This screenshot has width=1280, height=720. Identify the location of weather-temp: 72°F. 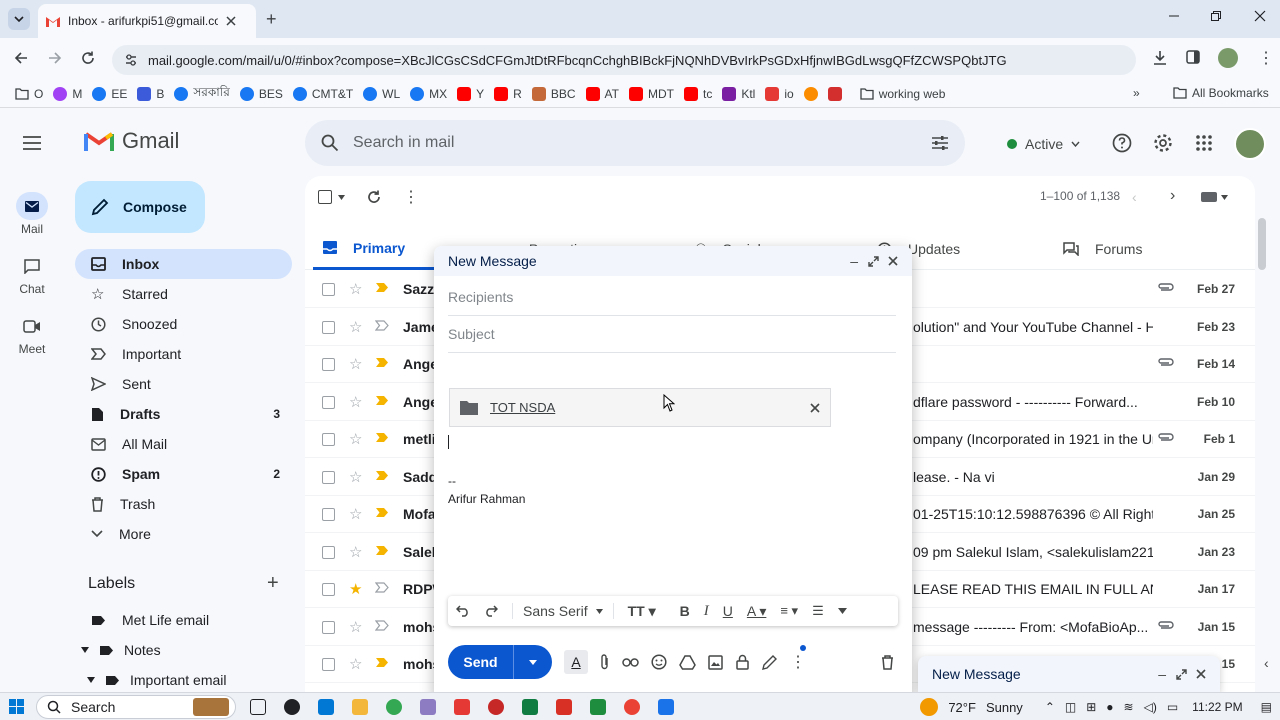
(962, 707).